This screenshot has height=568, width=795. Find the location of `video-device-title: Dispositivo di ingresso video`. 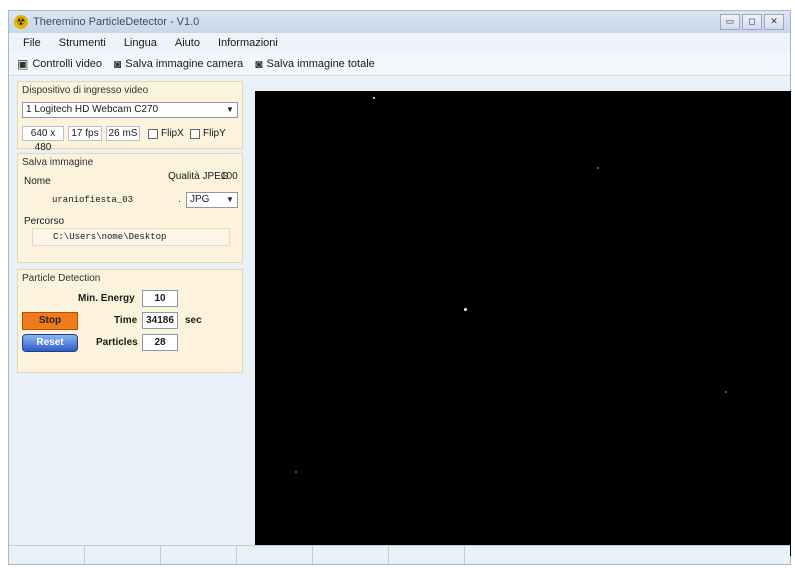

video-device-title: Dispositivo di ingresso video is located at coordinates (85, 90).